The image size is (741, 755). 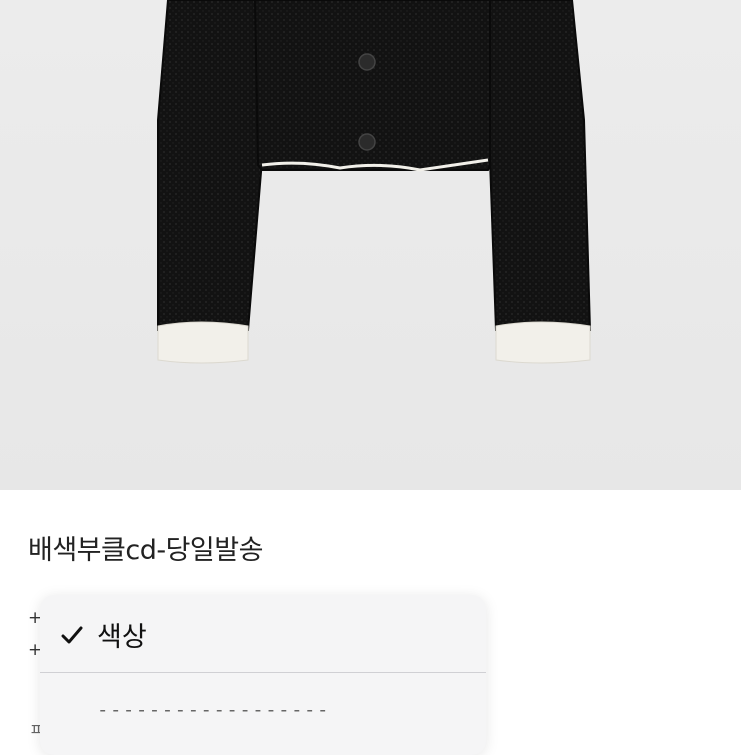 I want to click on dropdown-option-color: 색상, so click(x=263, y=634).